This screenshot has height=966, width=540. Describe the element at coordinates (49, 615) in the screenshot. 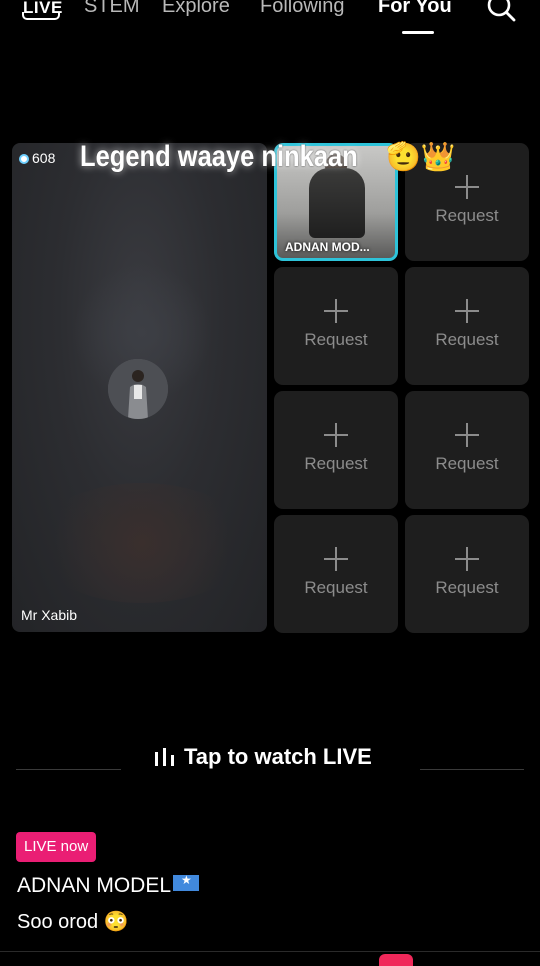

I see `host-name: Mr Xabib` at that location.